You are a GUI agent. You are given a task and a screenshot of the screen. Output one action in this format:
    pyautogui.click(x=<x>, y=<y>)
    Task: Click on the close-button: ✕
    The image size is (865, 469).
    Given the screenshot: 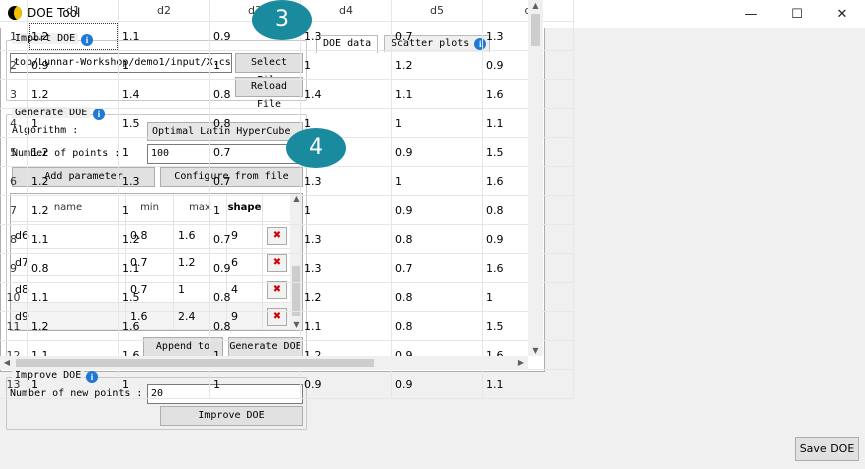 What is the action you would take?
    pyautogui.click(x=842, y=14)
    